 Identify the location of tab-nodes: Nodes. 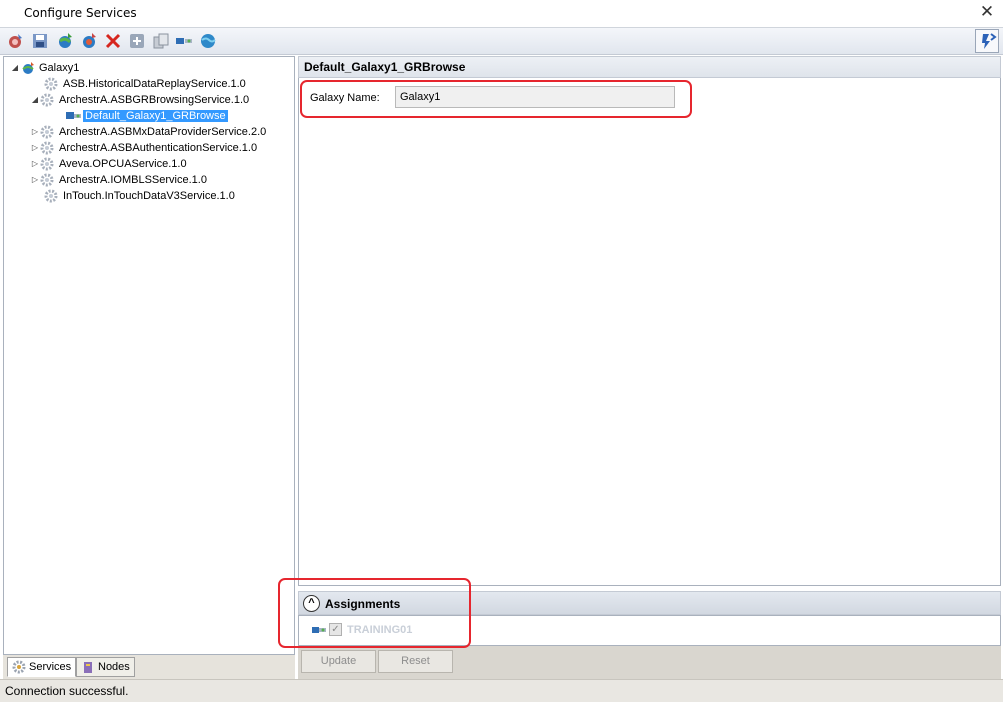
(105, 667).